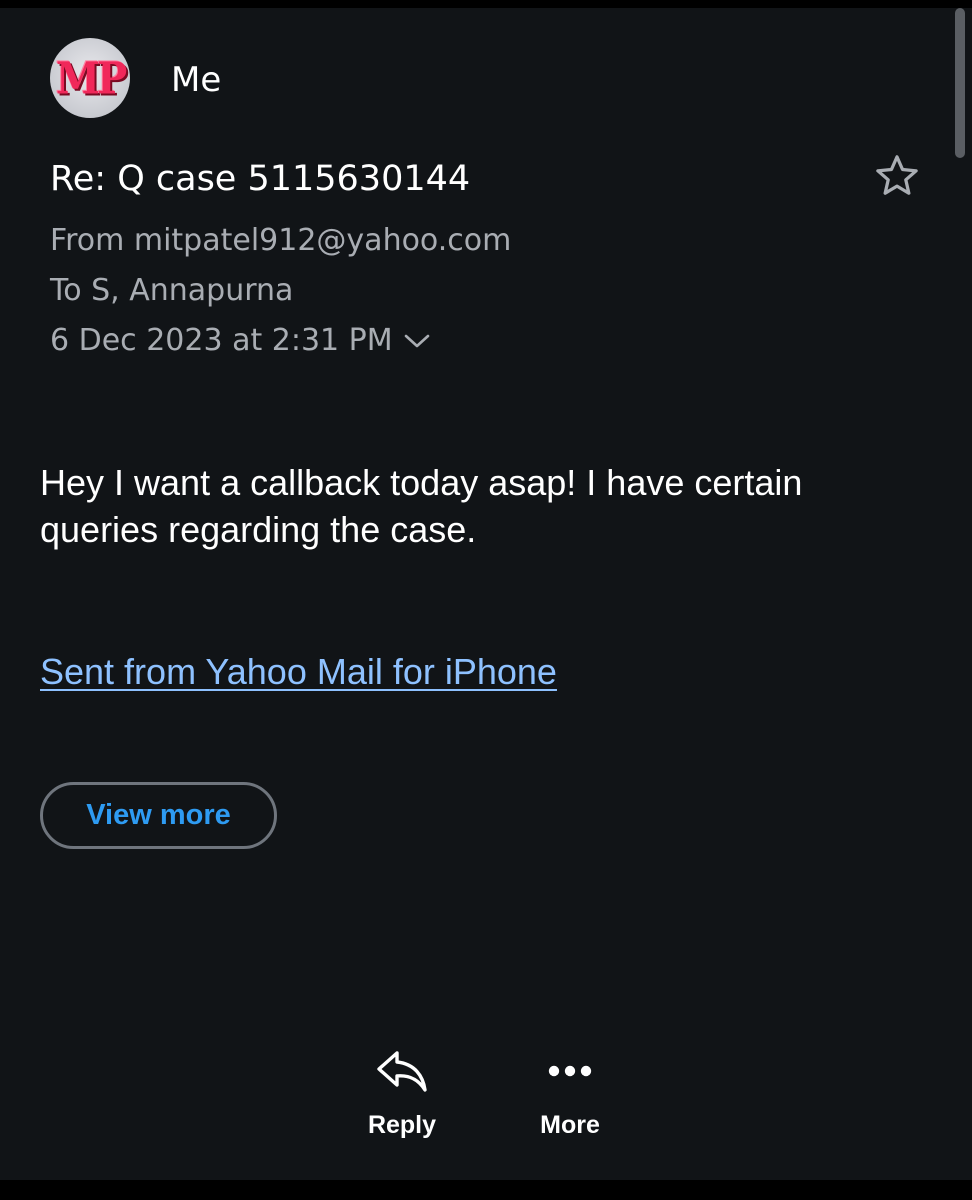 The height and width of the screenshot is (1200, 972). I want to click on avatar-initials: MP, so click(91, 78).